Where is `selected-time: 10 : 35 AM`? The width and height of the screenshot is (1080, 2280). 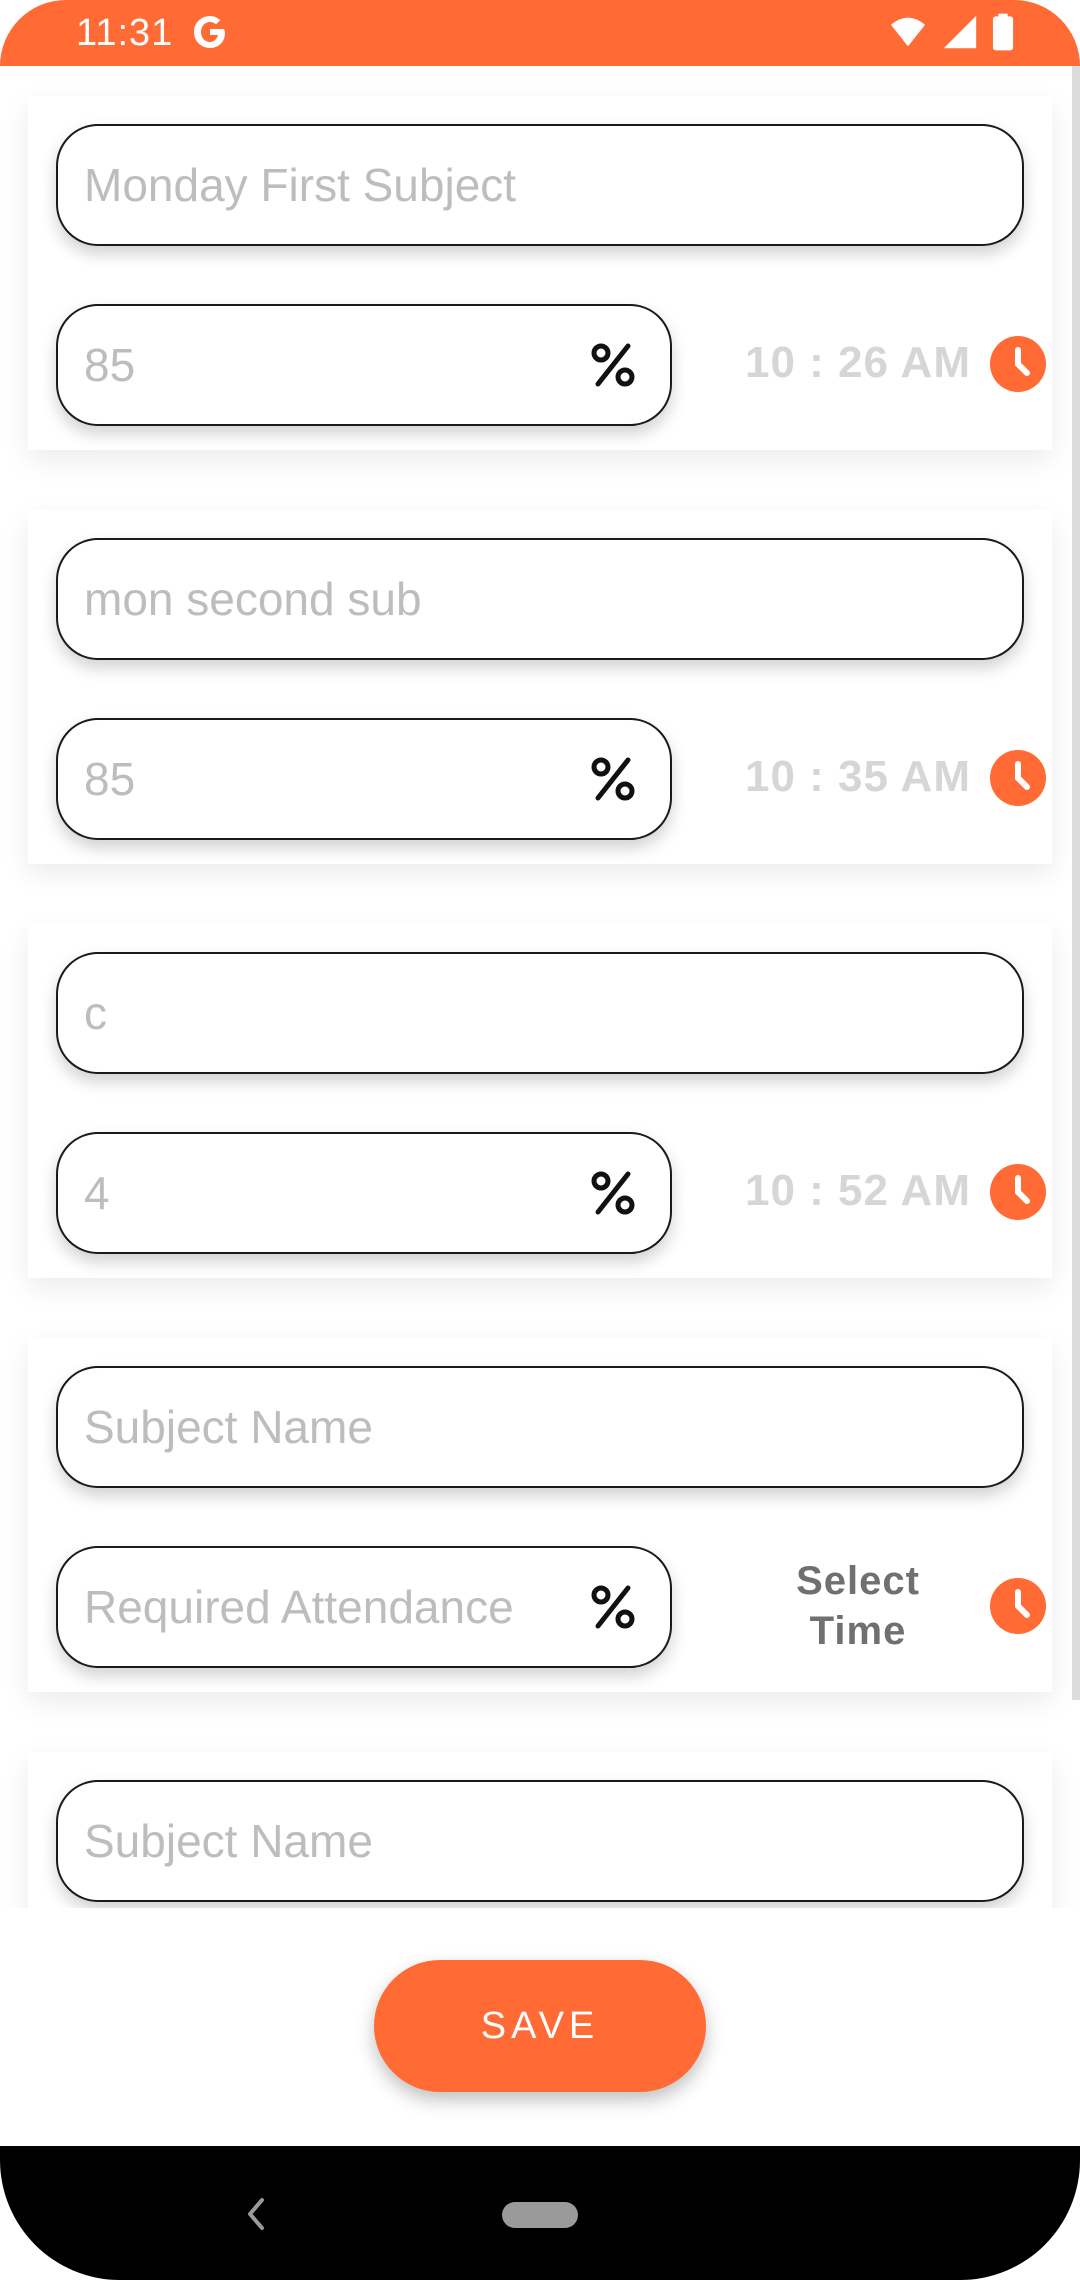 selected-time: 10 : 35 AM is located at coordinates (858, 777).